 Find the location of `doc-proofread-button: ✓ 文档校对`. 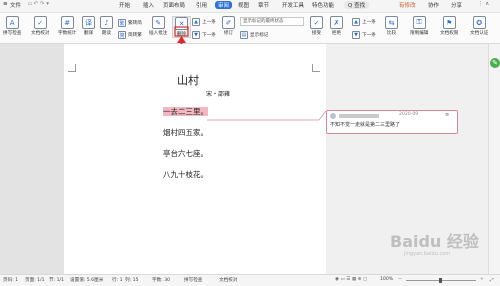

doc-proofread-button: ✓ 文档校对 is located at coordinates (40, 26).